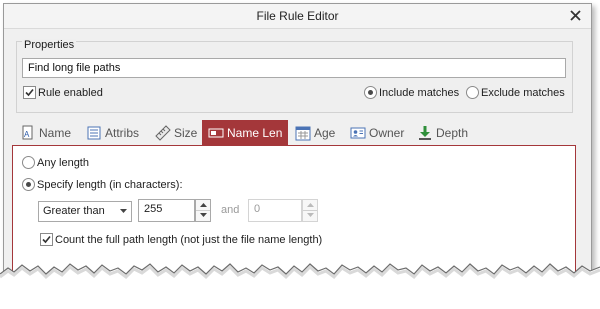 This screenshot has width=600, height=309. I want to click on tab-age: Age, so click(315, 133).